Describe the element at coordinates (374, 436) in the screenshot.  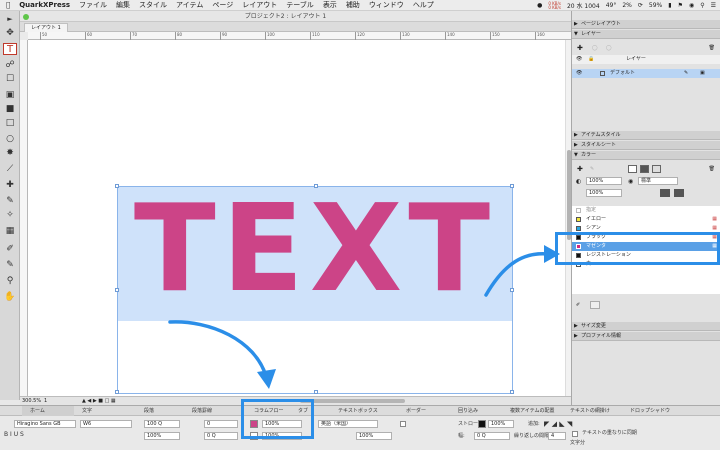
I see `baseline-field: 100%` at that location.